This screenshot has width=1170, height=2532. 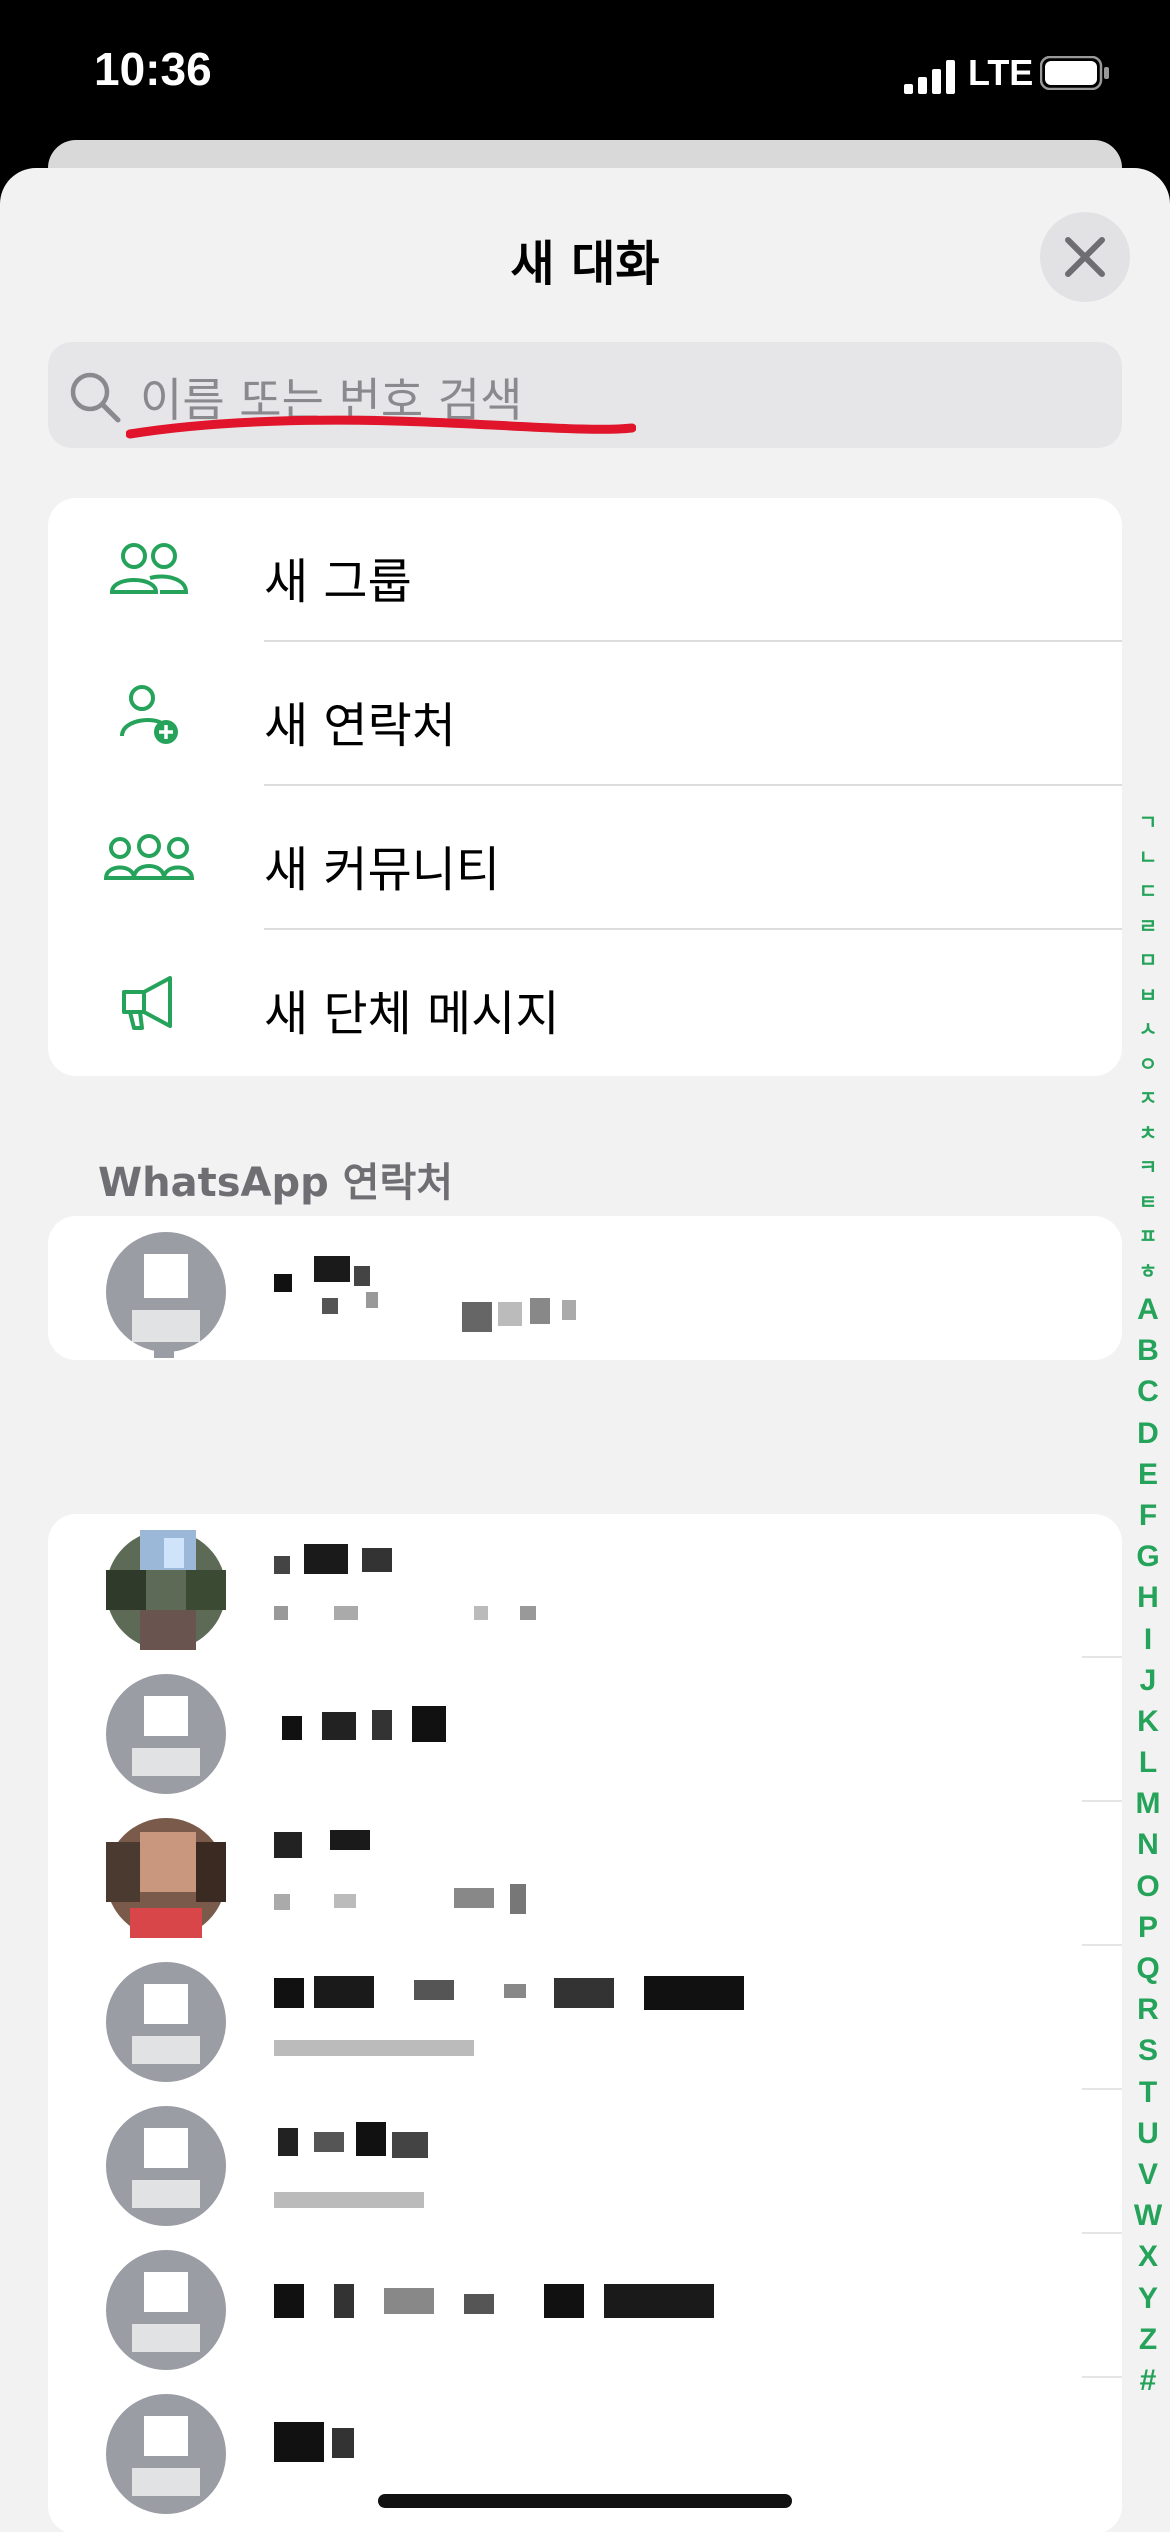 I want to click on index-letter: P, so click(x=1148, y=1927).